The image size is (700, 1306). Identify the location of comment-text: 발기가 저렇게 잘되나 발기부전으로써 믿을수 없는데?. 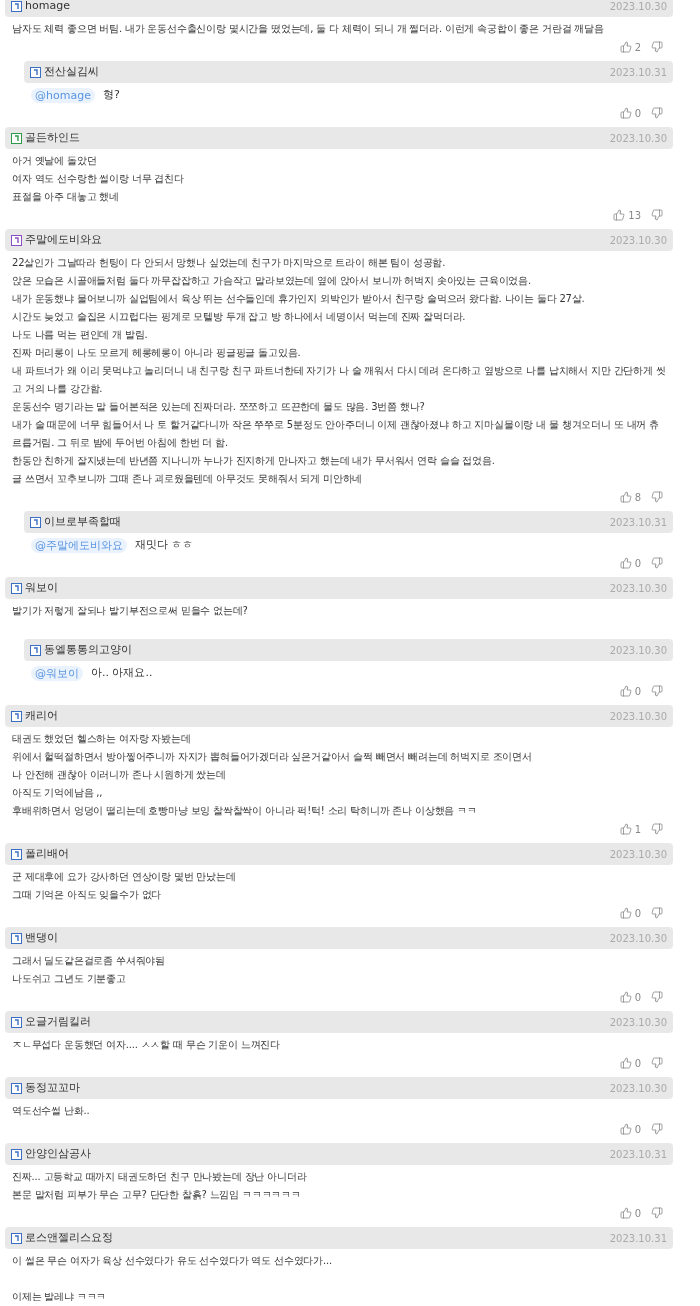
(130, 611).